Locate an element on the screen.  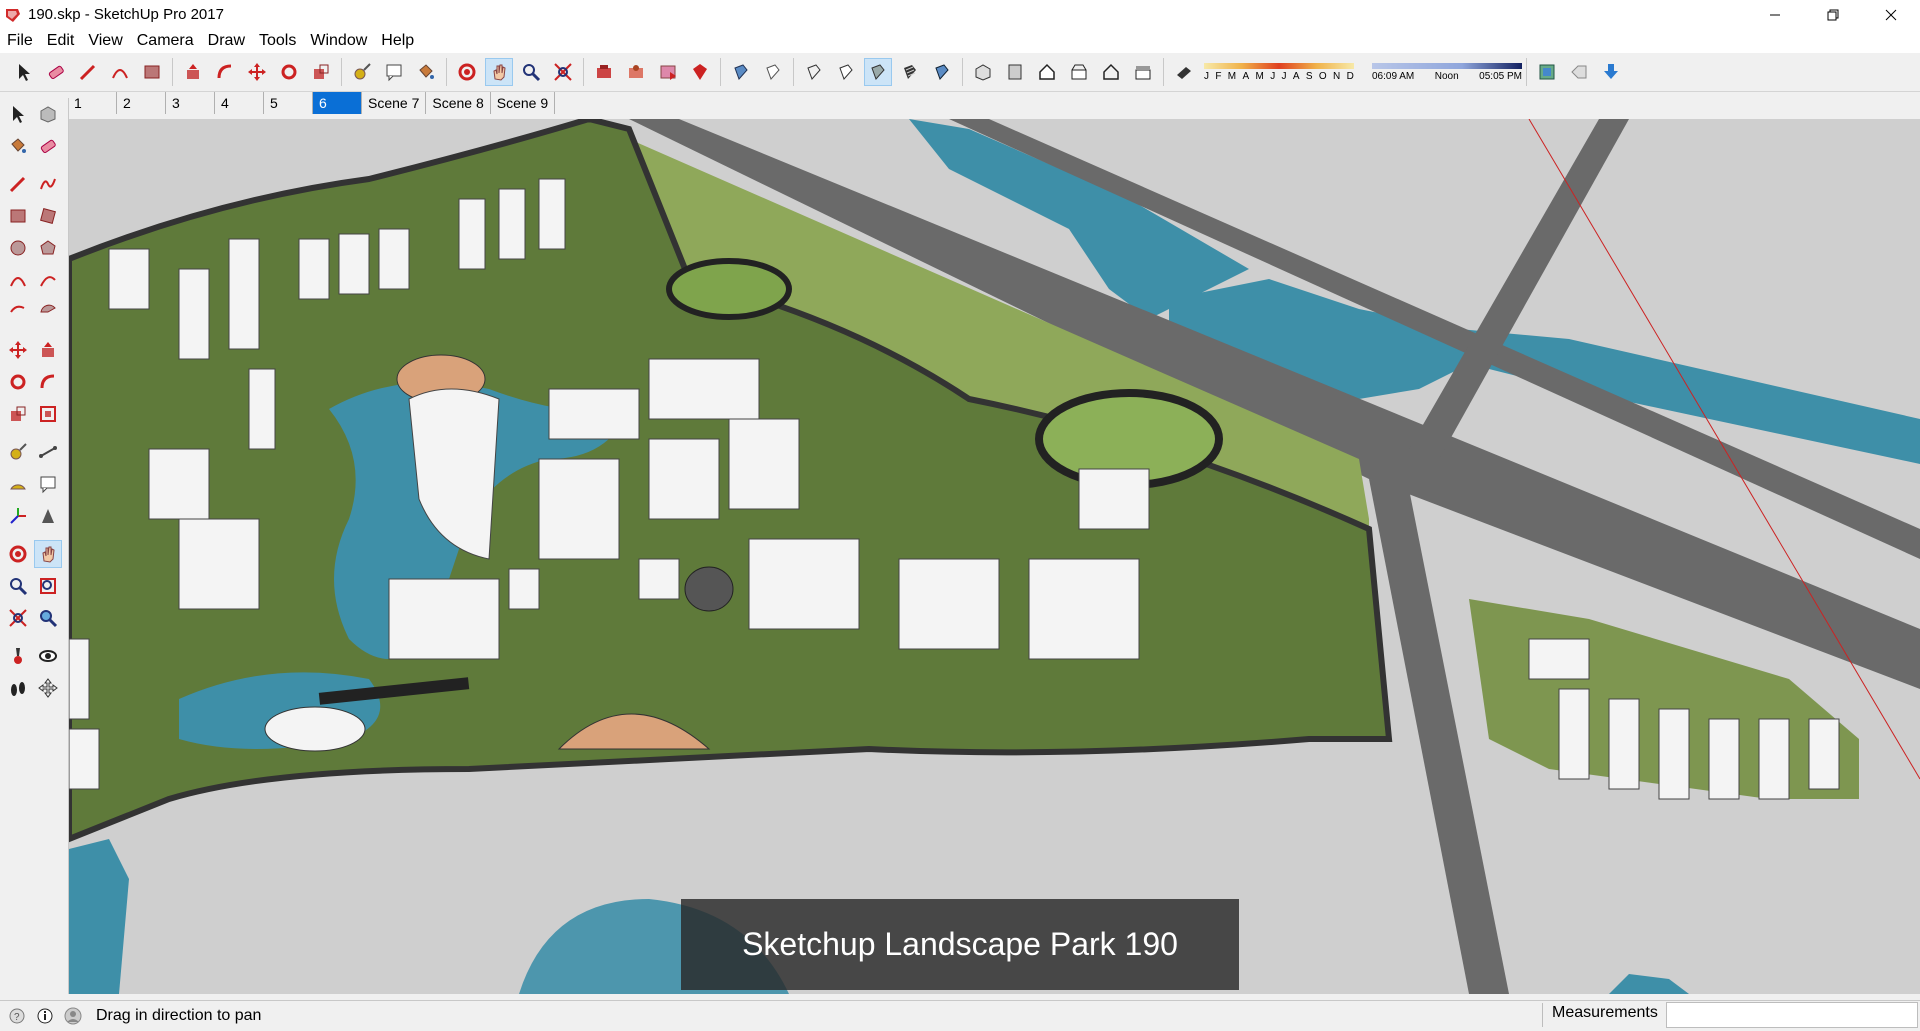
menu-file: File is located at coordinates (20, 41).